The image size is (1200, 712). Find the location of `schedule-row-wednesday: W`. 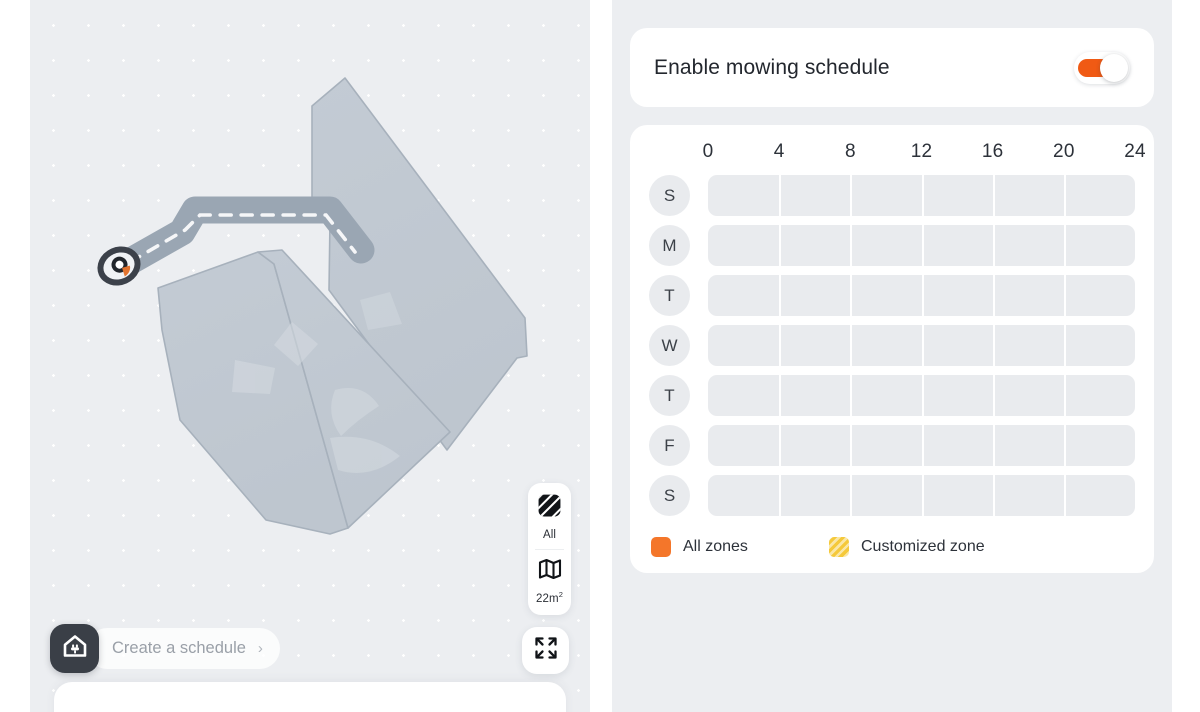

schedule-row-wednesday: W is located at coordinates (892, 345).